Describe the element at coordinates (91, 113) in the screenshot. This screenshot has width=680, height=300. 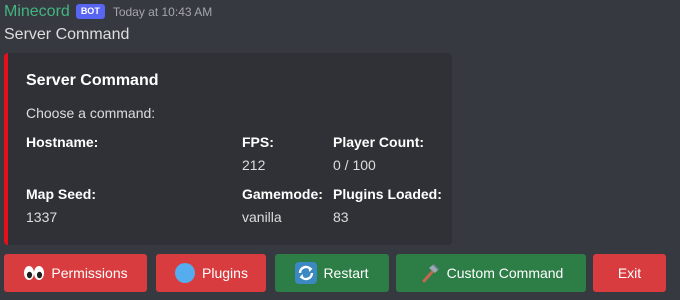
I see `embed-description: Choose a command:` at that location.